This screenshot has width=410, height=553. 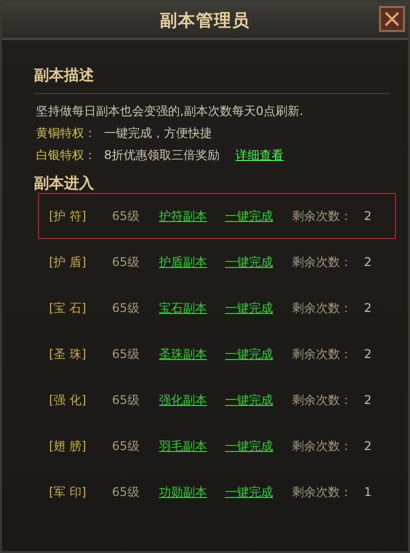 I want to click on dungeon-link: 圣珠副本, so click(x=192, y=354).